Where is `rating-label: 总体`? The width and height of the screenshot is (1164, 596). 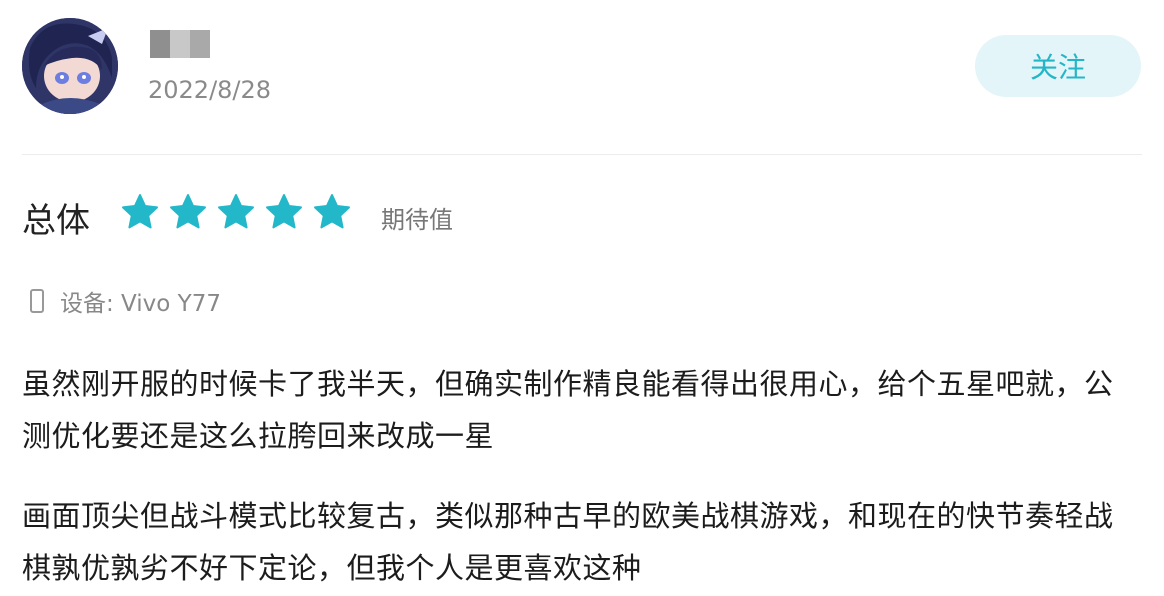 rating-label: 总体 is located at coordinates (56, 221).